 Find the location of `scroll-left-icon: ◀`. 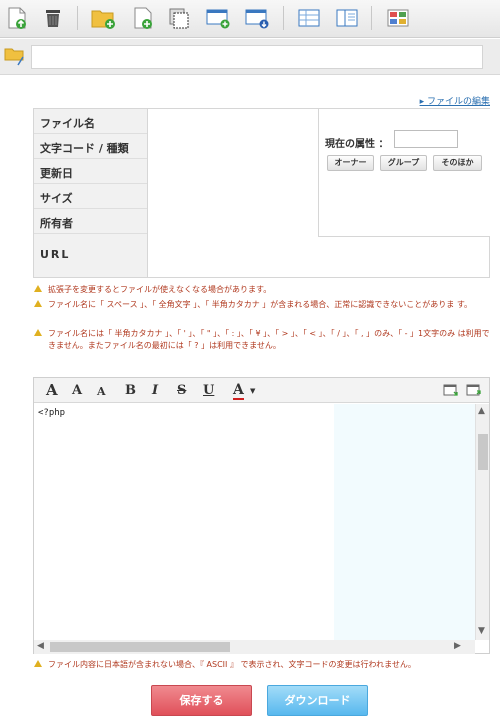

scroll-left-icon: ◀ is located at coordinates (40, 646).